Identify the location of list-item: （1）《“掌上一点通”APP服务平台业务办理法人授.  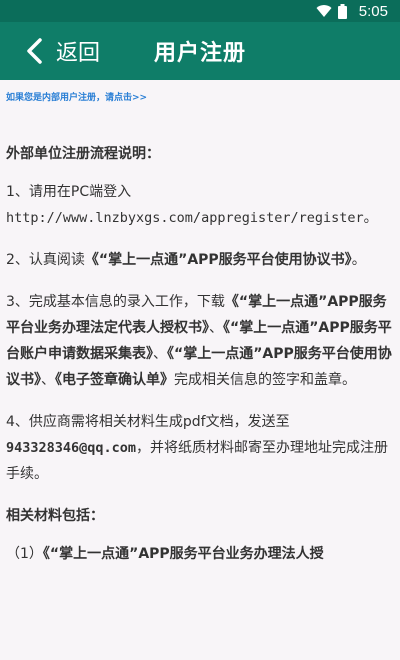
(200, 554).